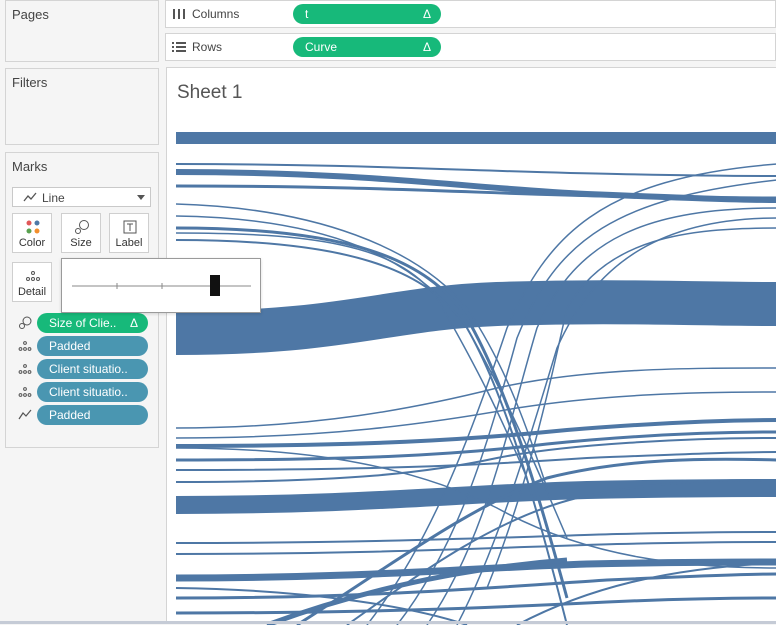 This screenshot has height=625, width=776. I want to click on label-button: Label, so click(129, 233).